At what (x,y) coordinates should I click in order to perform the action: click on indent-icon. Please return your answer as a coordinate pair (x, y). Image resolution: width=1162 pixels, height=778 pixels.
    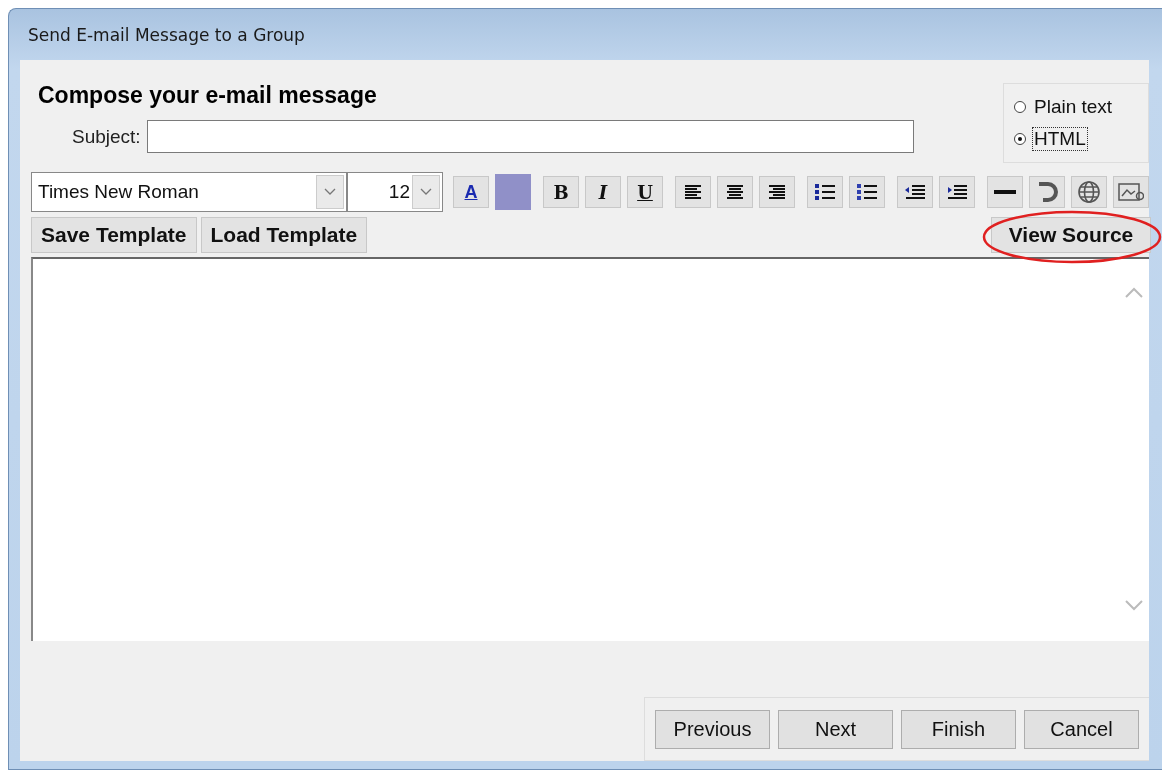
    Looking at the image, I should click on (957, 192).